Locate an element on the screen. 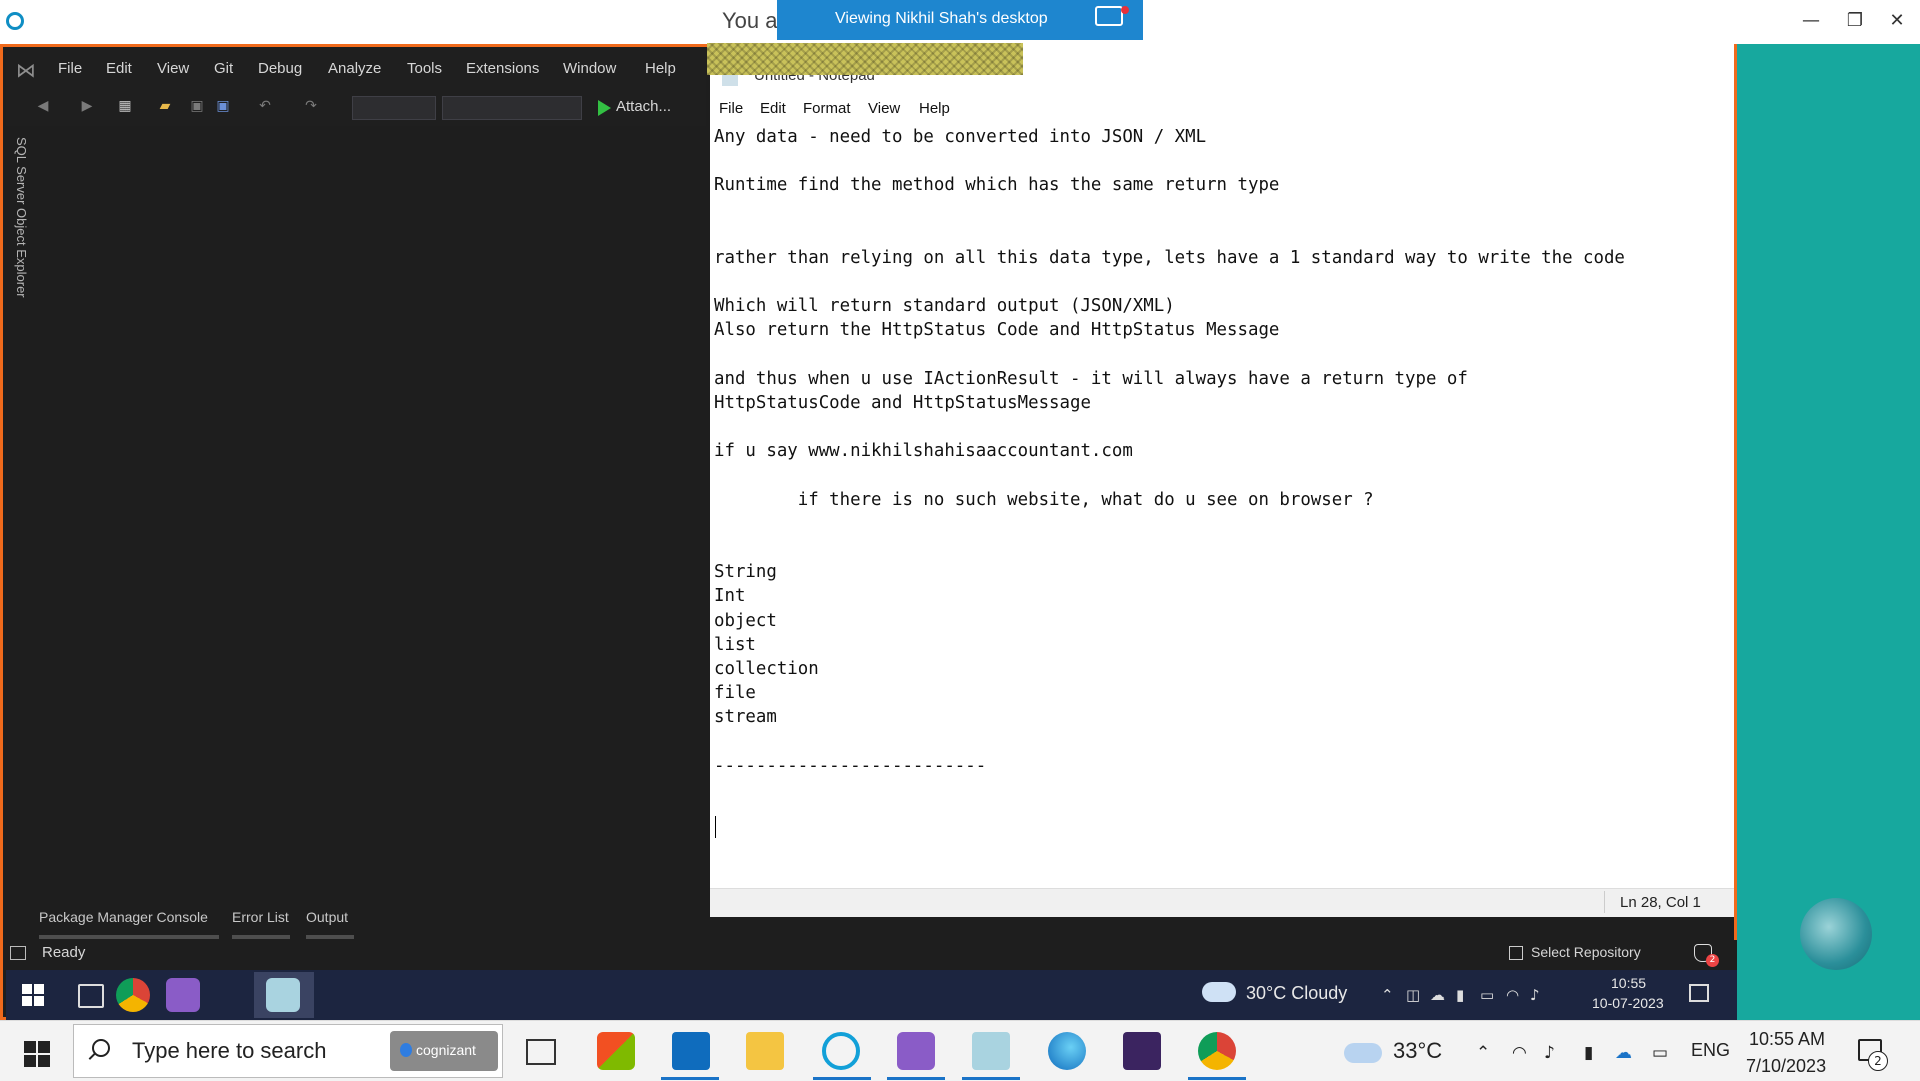  repository-icon is located at coordinates (1516, 953).